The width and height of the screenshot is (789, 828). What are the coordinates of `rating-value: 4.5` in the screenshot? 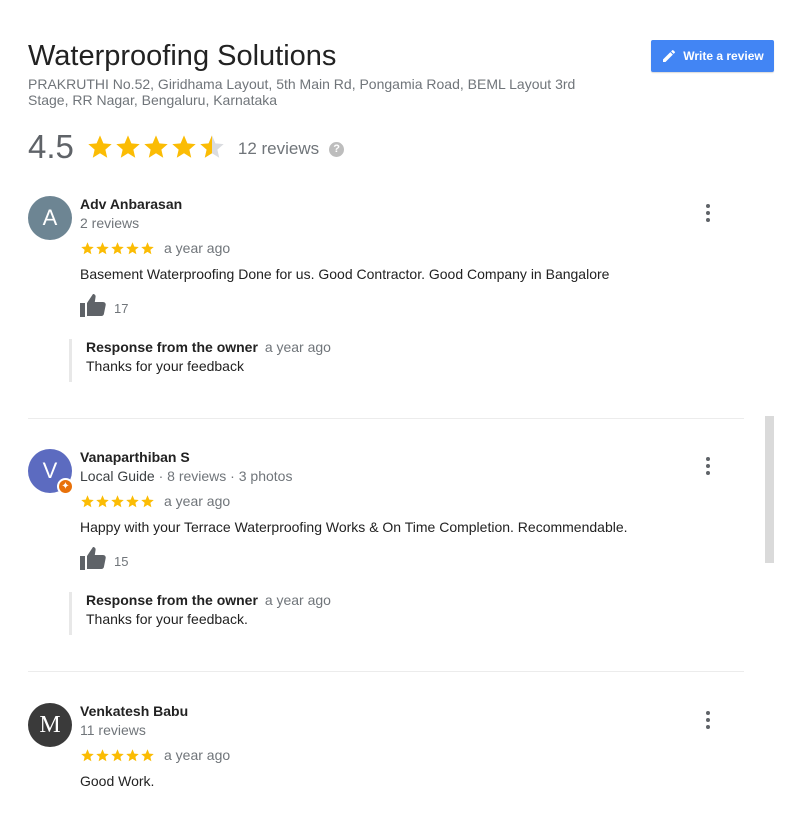 It's located at (51, 146).